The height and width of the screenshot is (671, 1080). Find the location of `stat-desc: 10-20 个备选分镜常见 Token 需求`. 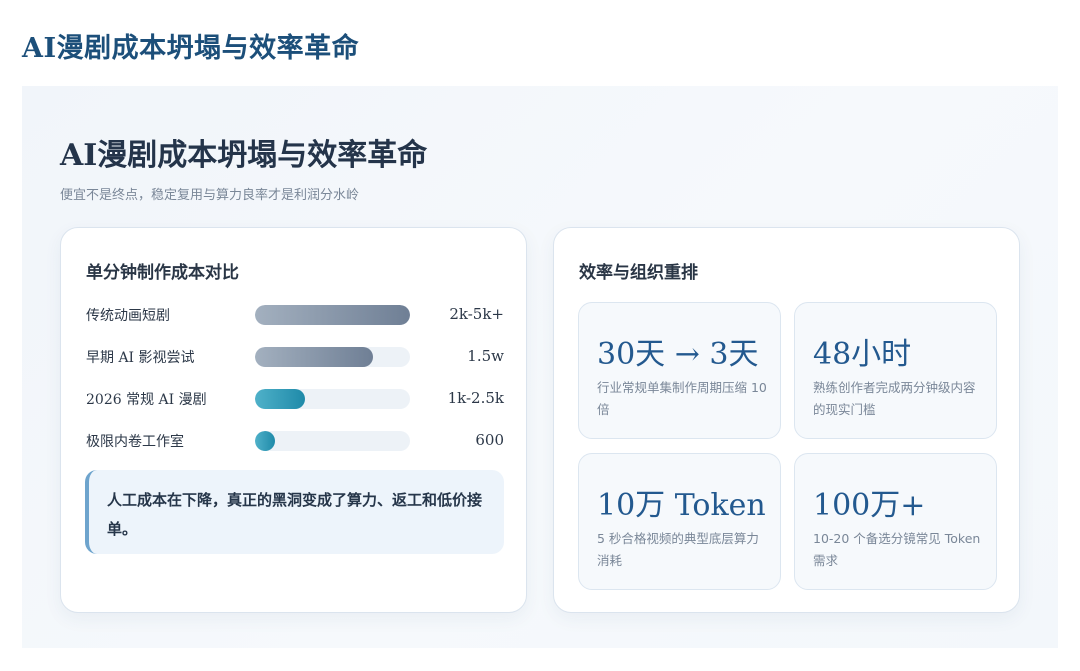

stat-desc: 10-20 个备选分镜常见 Token 需求 is located at coordinates (897, 549).